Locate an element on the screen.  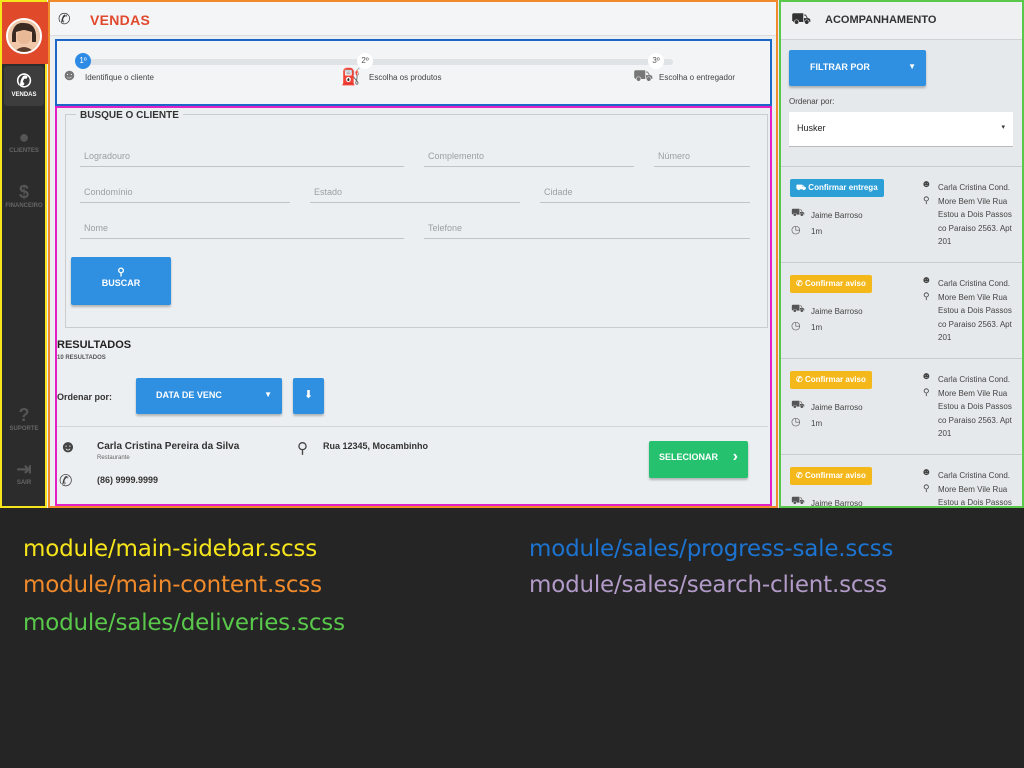
caret-down-icon: ▾ is located at coordinates (1003, 127).